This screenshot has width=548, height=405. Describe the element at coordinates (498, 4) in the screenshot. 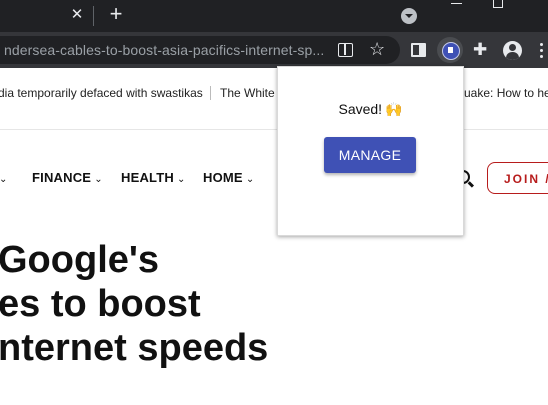

I see `maximize-window-button` at that location.